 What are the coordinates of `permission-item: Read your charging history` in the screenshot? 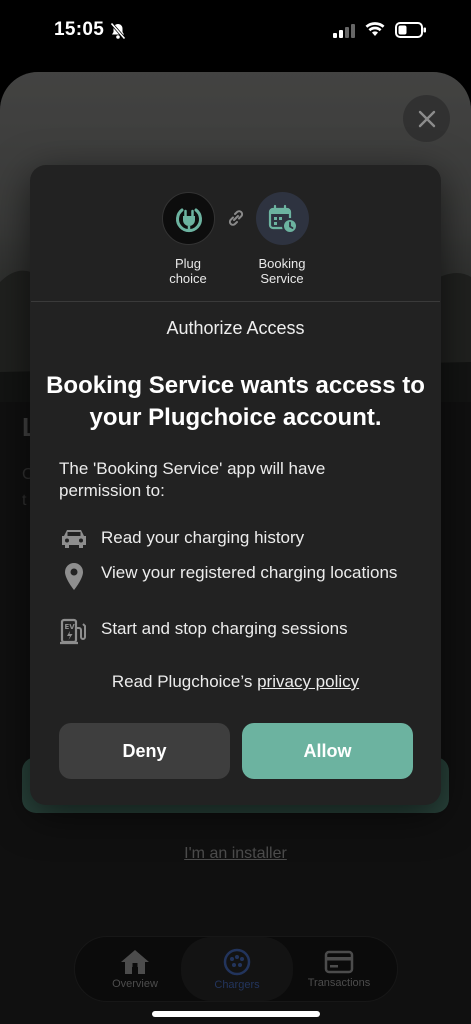 It's located at (230, 539).